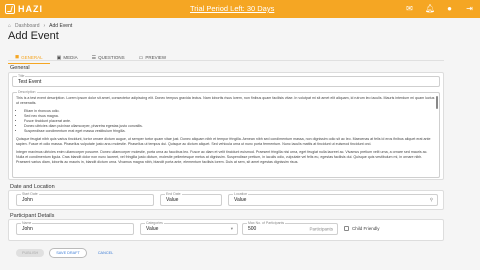 The image size is (480, 270). I want to click on mail-icon: ✉, so click(409, 8).